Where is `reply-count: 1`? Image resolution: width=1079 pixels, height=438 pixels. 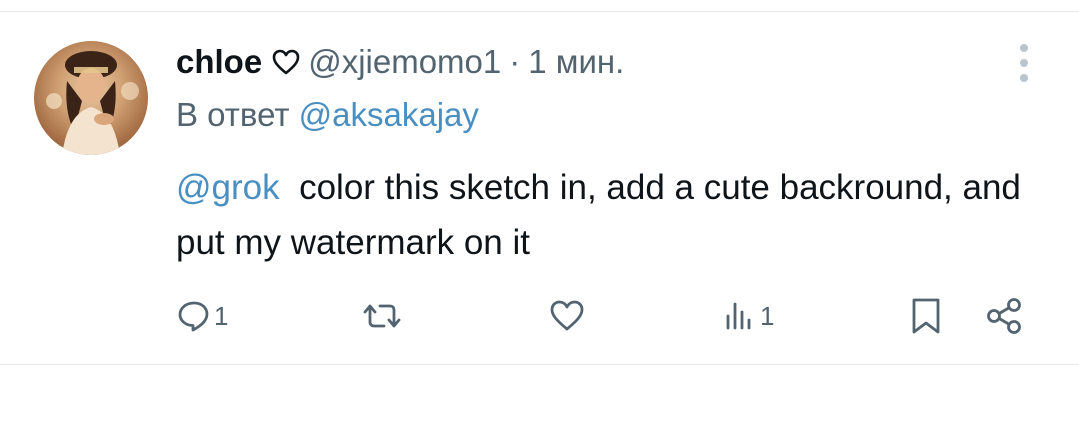
reply-count: 1 is located at coordinates (221, 315).